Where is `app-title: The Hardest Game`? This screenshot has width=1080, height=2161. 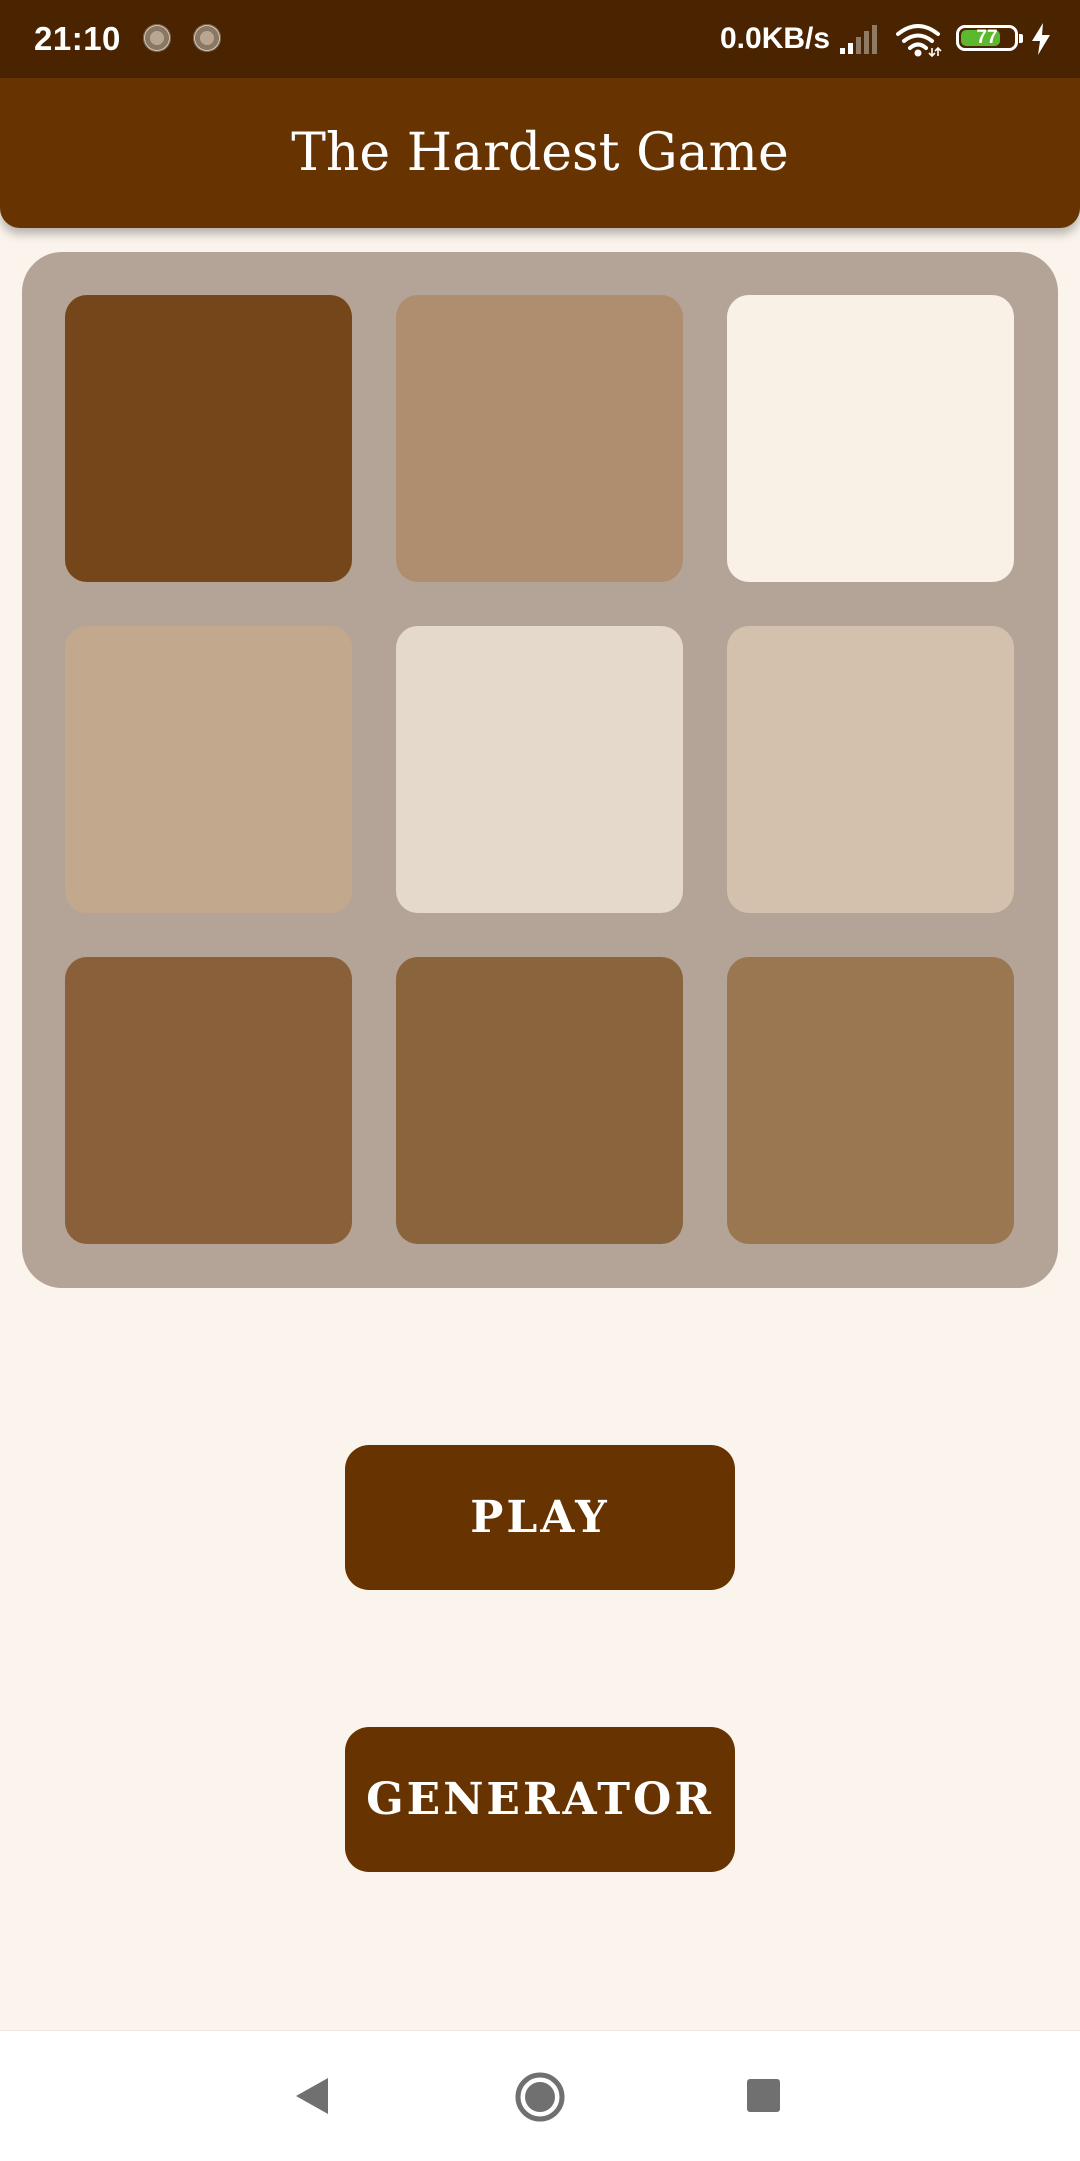 app-title: The Hardest Game is located at coordinates (540, 153).